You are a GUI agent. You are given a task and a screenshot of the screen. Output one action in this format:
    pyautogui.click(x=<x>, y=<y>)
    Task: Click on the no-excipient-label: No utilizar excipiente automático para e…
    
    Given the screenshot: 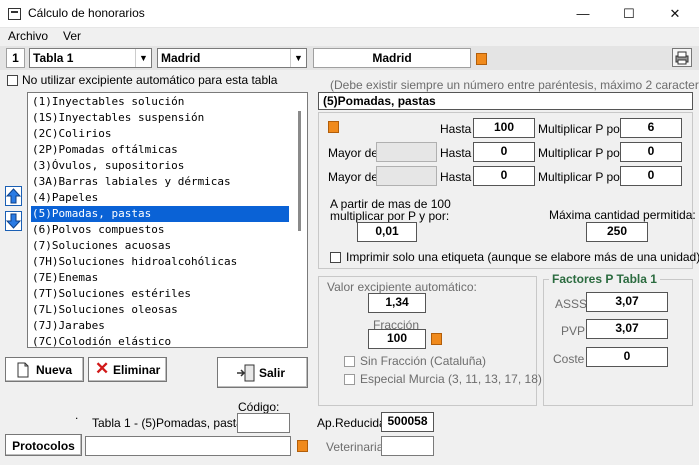 What is the action you would take?
    pyautogui.click(x=150, y=80)
    